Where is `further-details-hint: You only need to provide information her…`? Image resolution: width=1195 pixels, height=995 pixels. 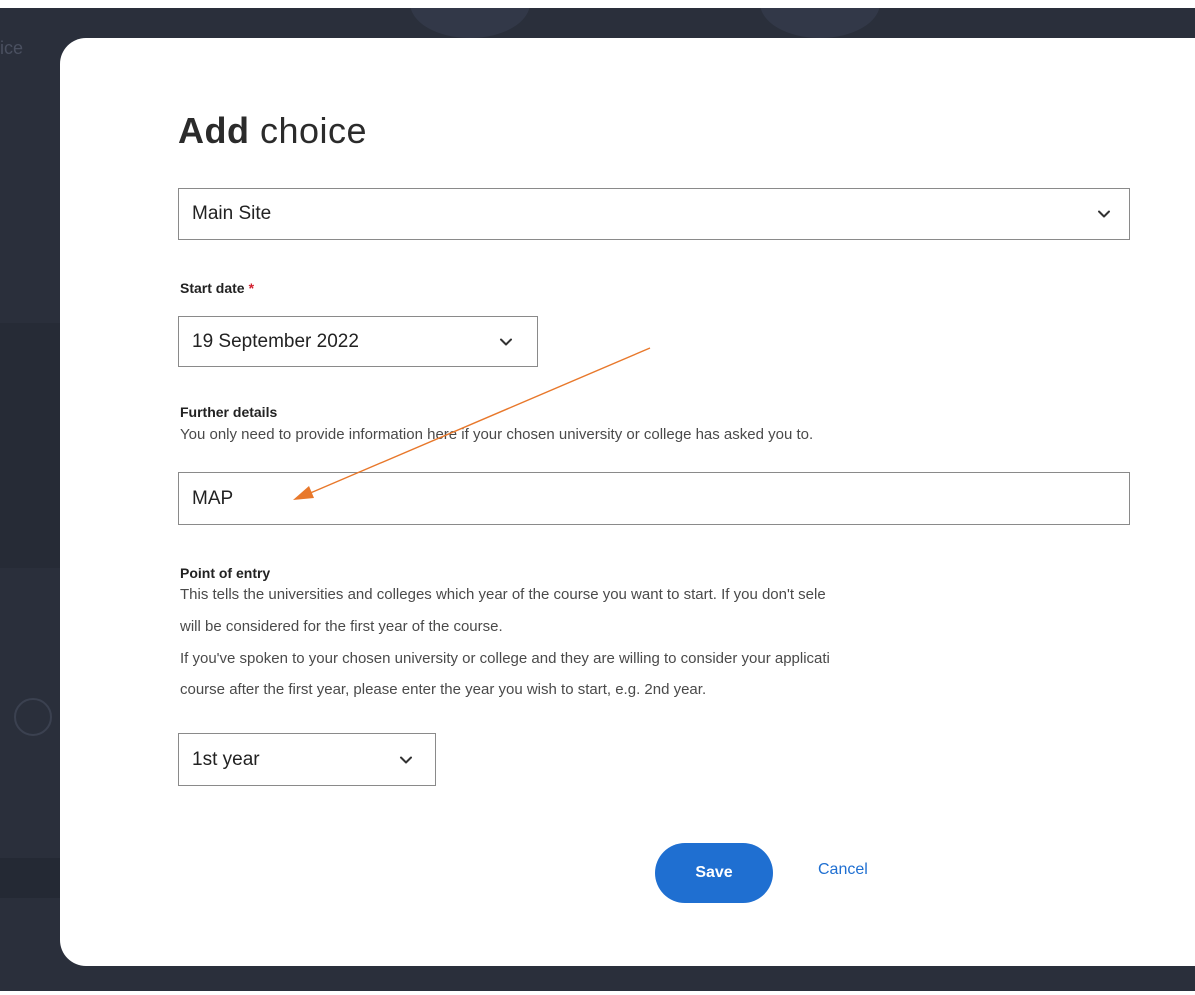
further-details-hint: You only need to provide information her… is located at coordinates (497, 434).